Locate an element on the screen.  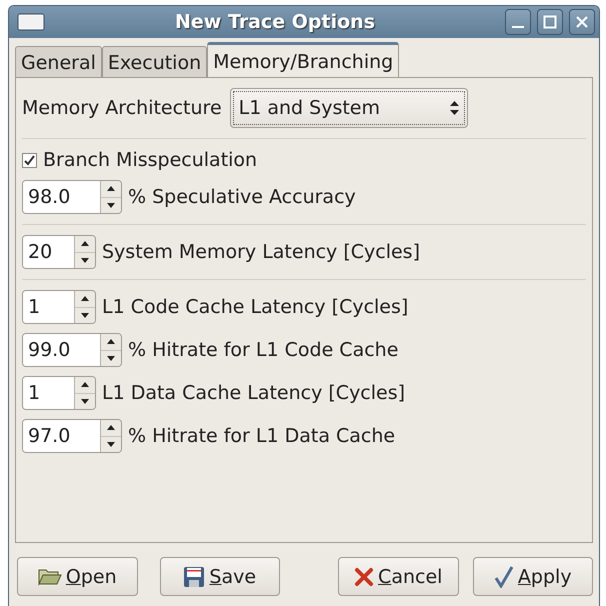
tab: Memory/Branching is located at coordinates (303, 60).